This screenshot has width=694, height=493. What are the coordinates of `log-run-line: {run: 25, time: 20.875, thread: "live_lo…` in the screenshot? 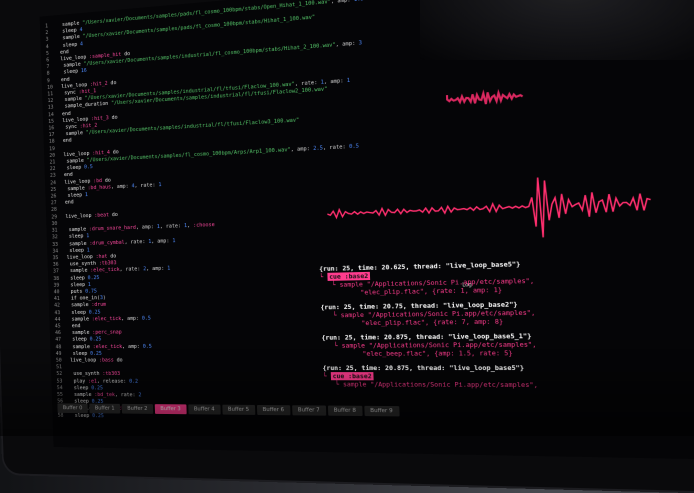 It's located at (460, 368).